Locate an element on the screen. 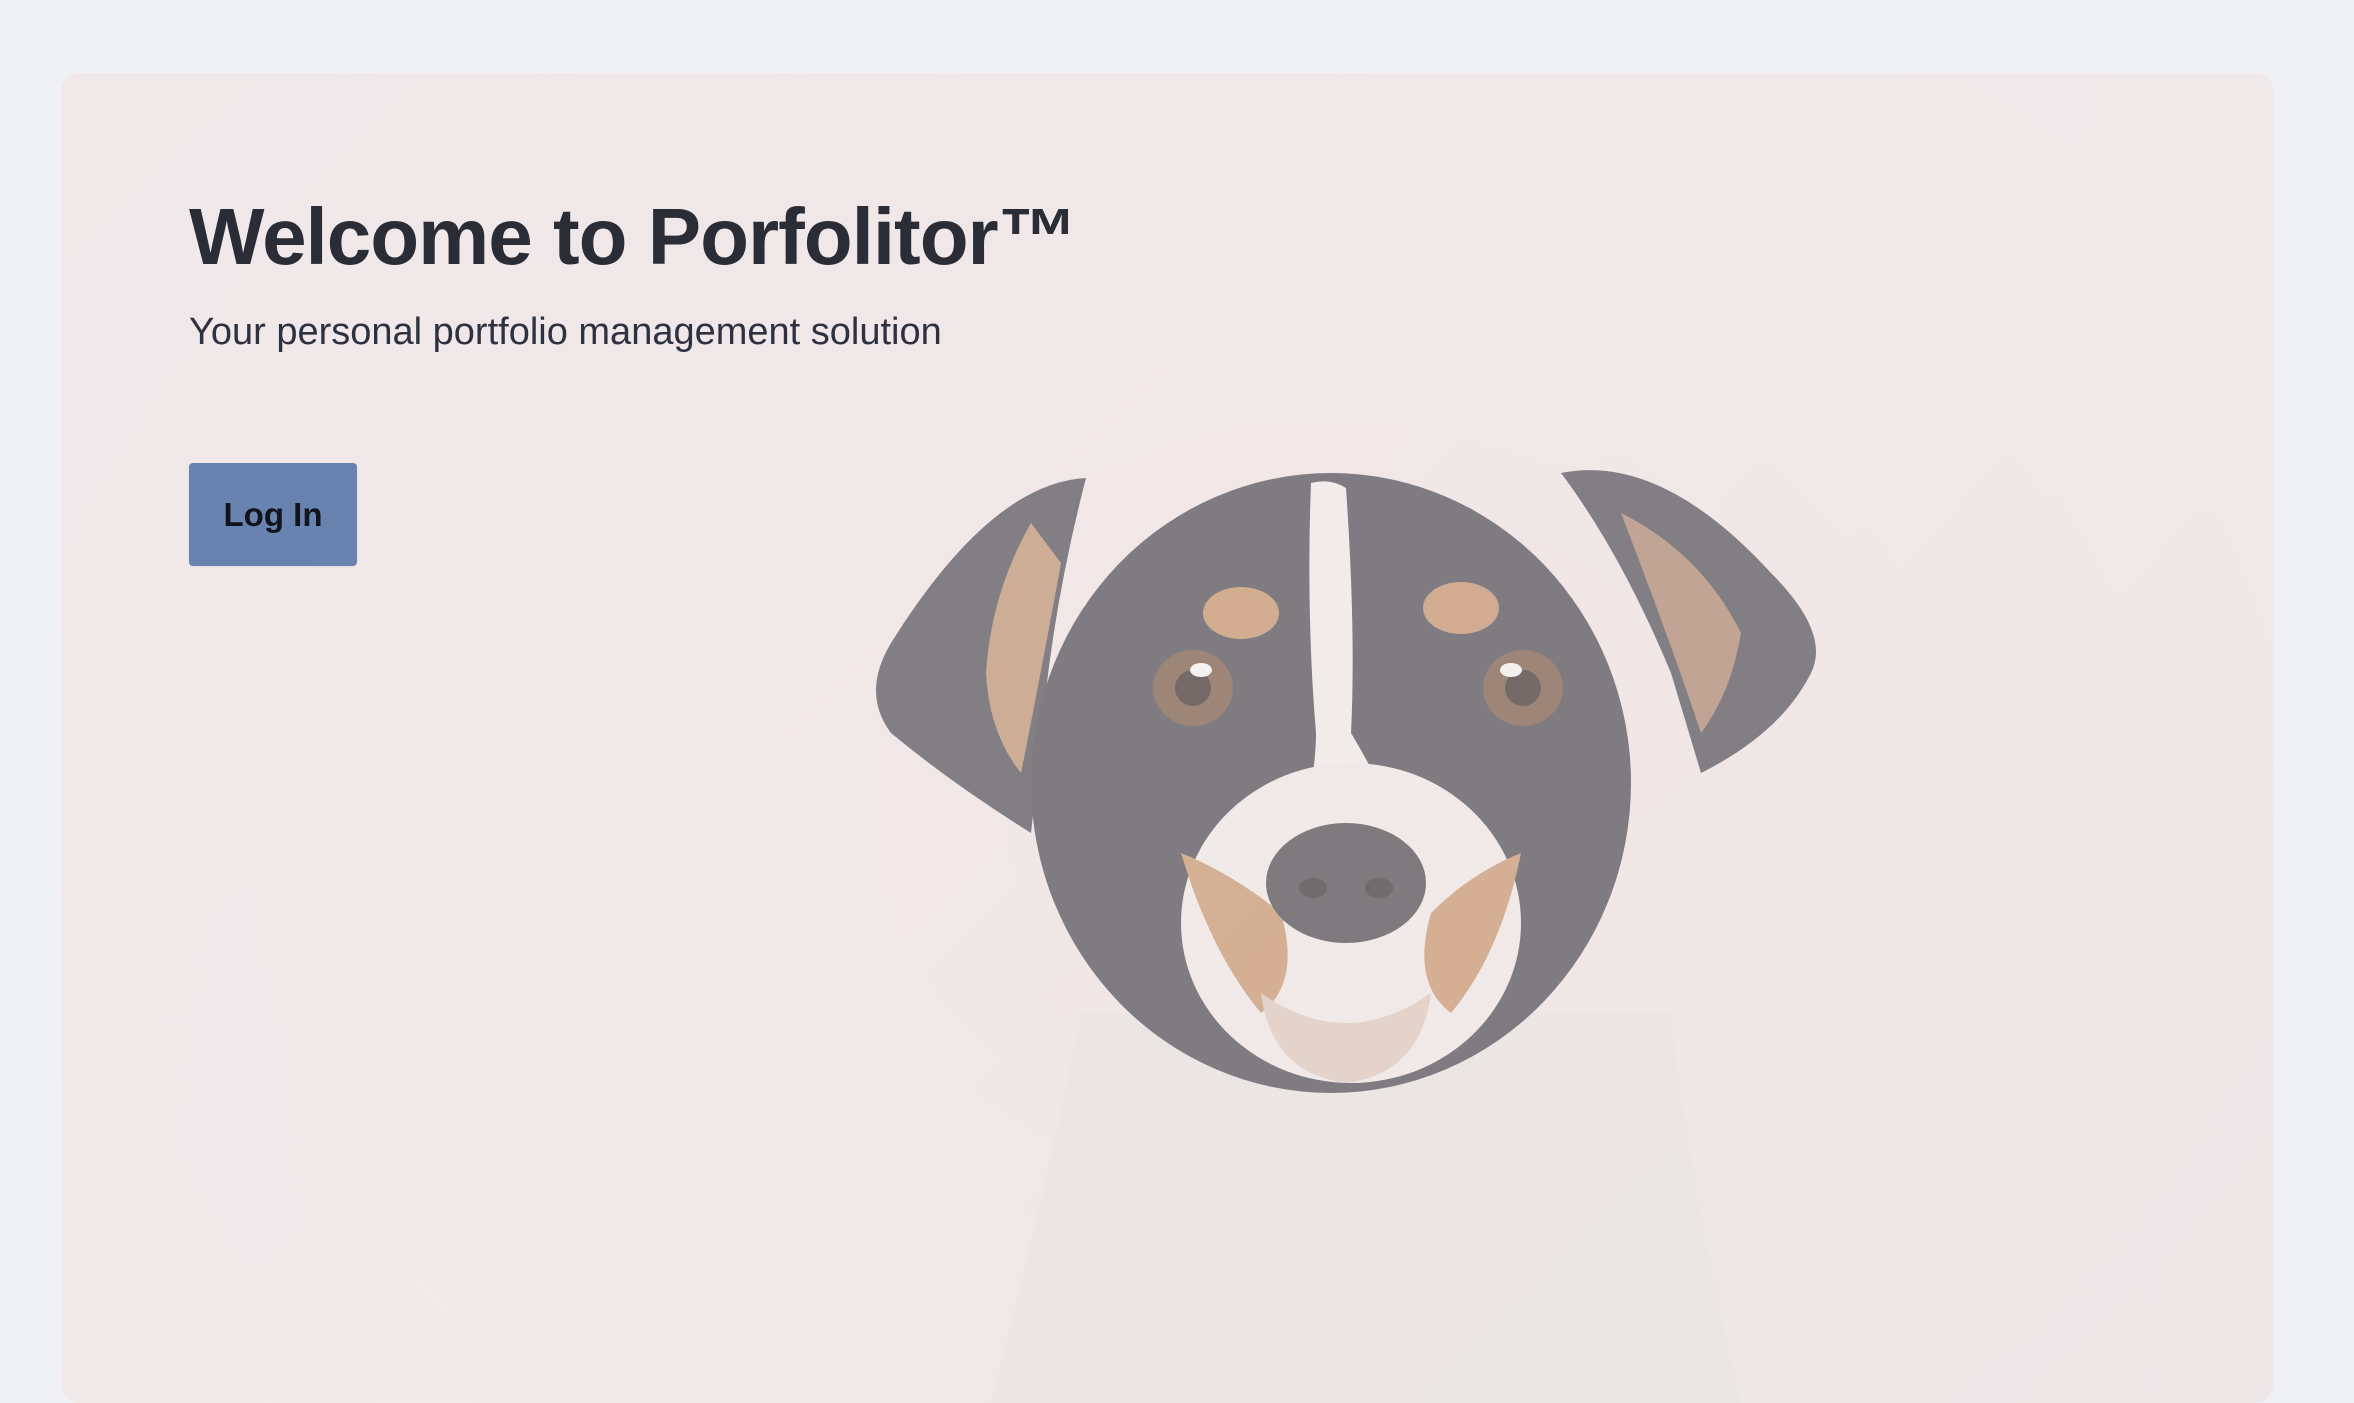 The width and height of the screenshot is (2354, 1403). login-button: Log In is located at coordinates (273, 514).